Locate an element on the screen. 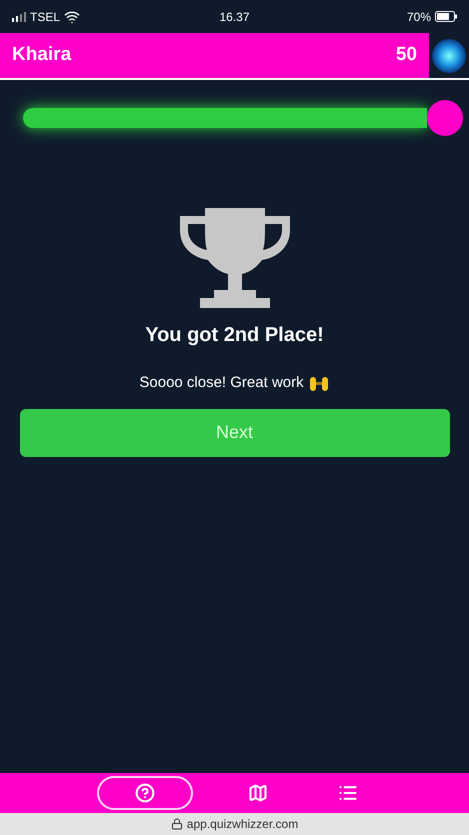 The height and width of the screenshot is (835, 469). next-button: Next is located at coordinates (235, 432).